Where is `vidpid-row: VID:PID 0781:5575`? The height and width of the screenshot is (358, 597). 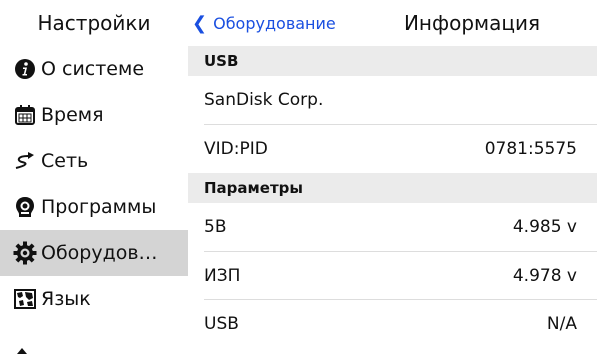
vidpid-row: VID:PID 0781:5575 is located at coordinates (392, 149).